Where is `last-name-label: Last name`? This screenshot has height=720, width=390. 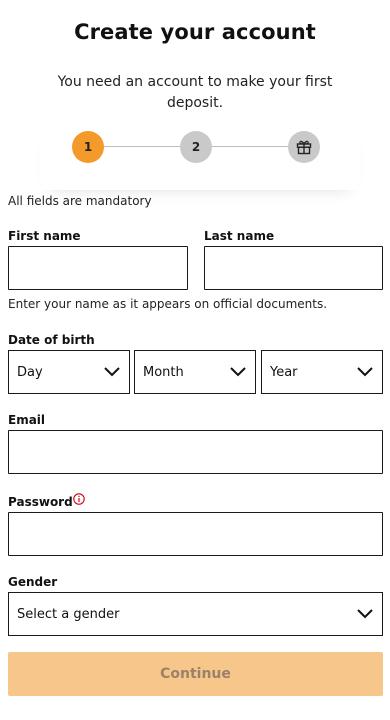
last-name-label: Last name is located at coordinates (239, 236).